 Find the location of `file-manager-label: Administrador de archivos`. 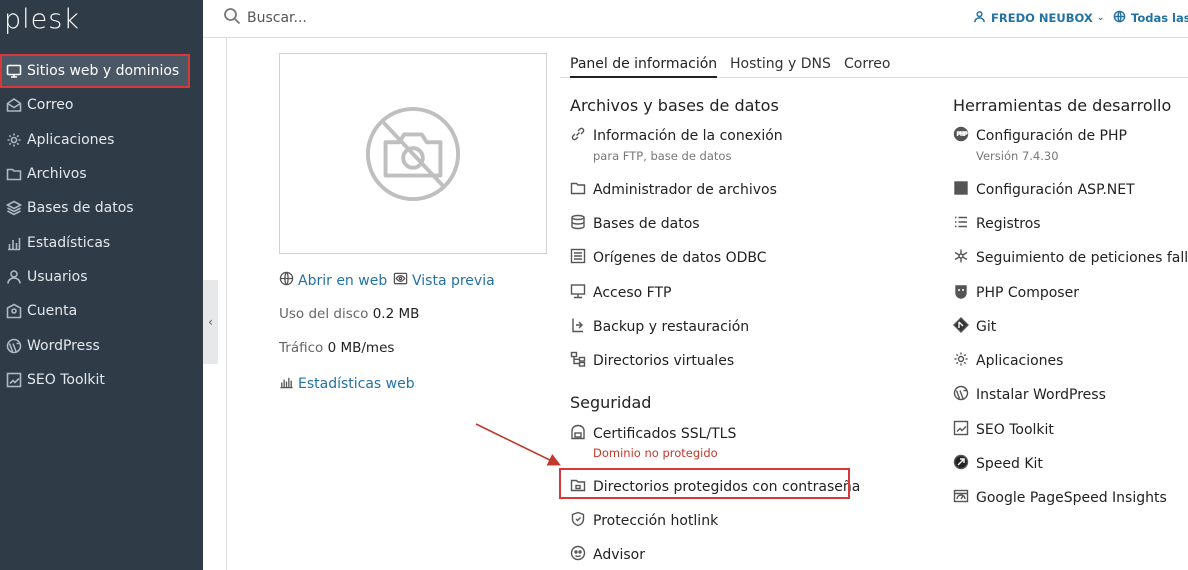

file-manager-label: Administrador de archivos is located at coordinates (685, 190).